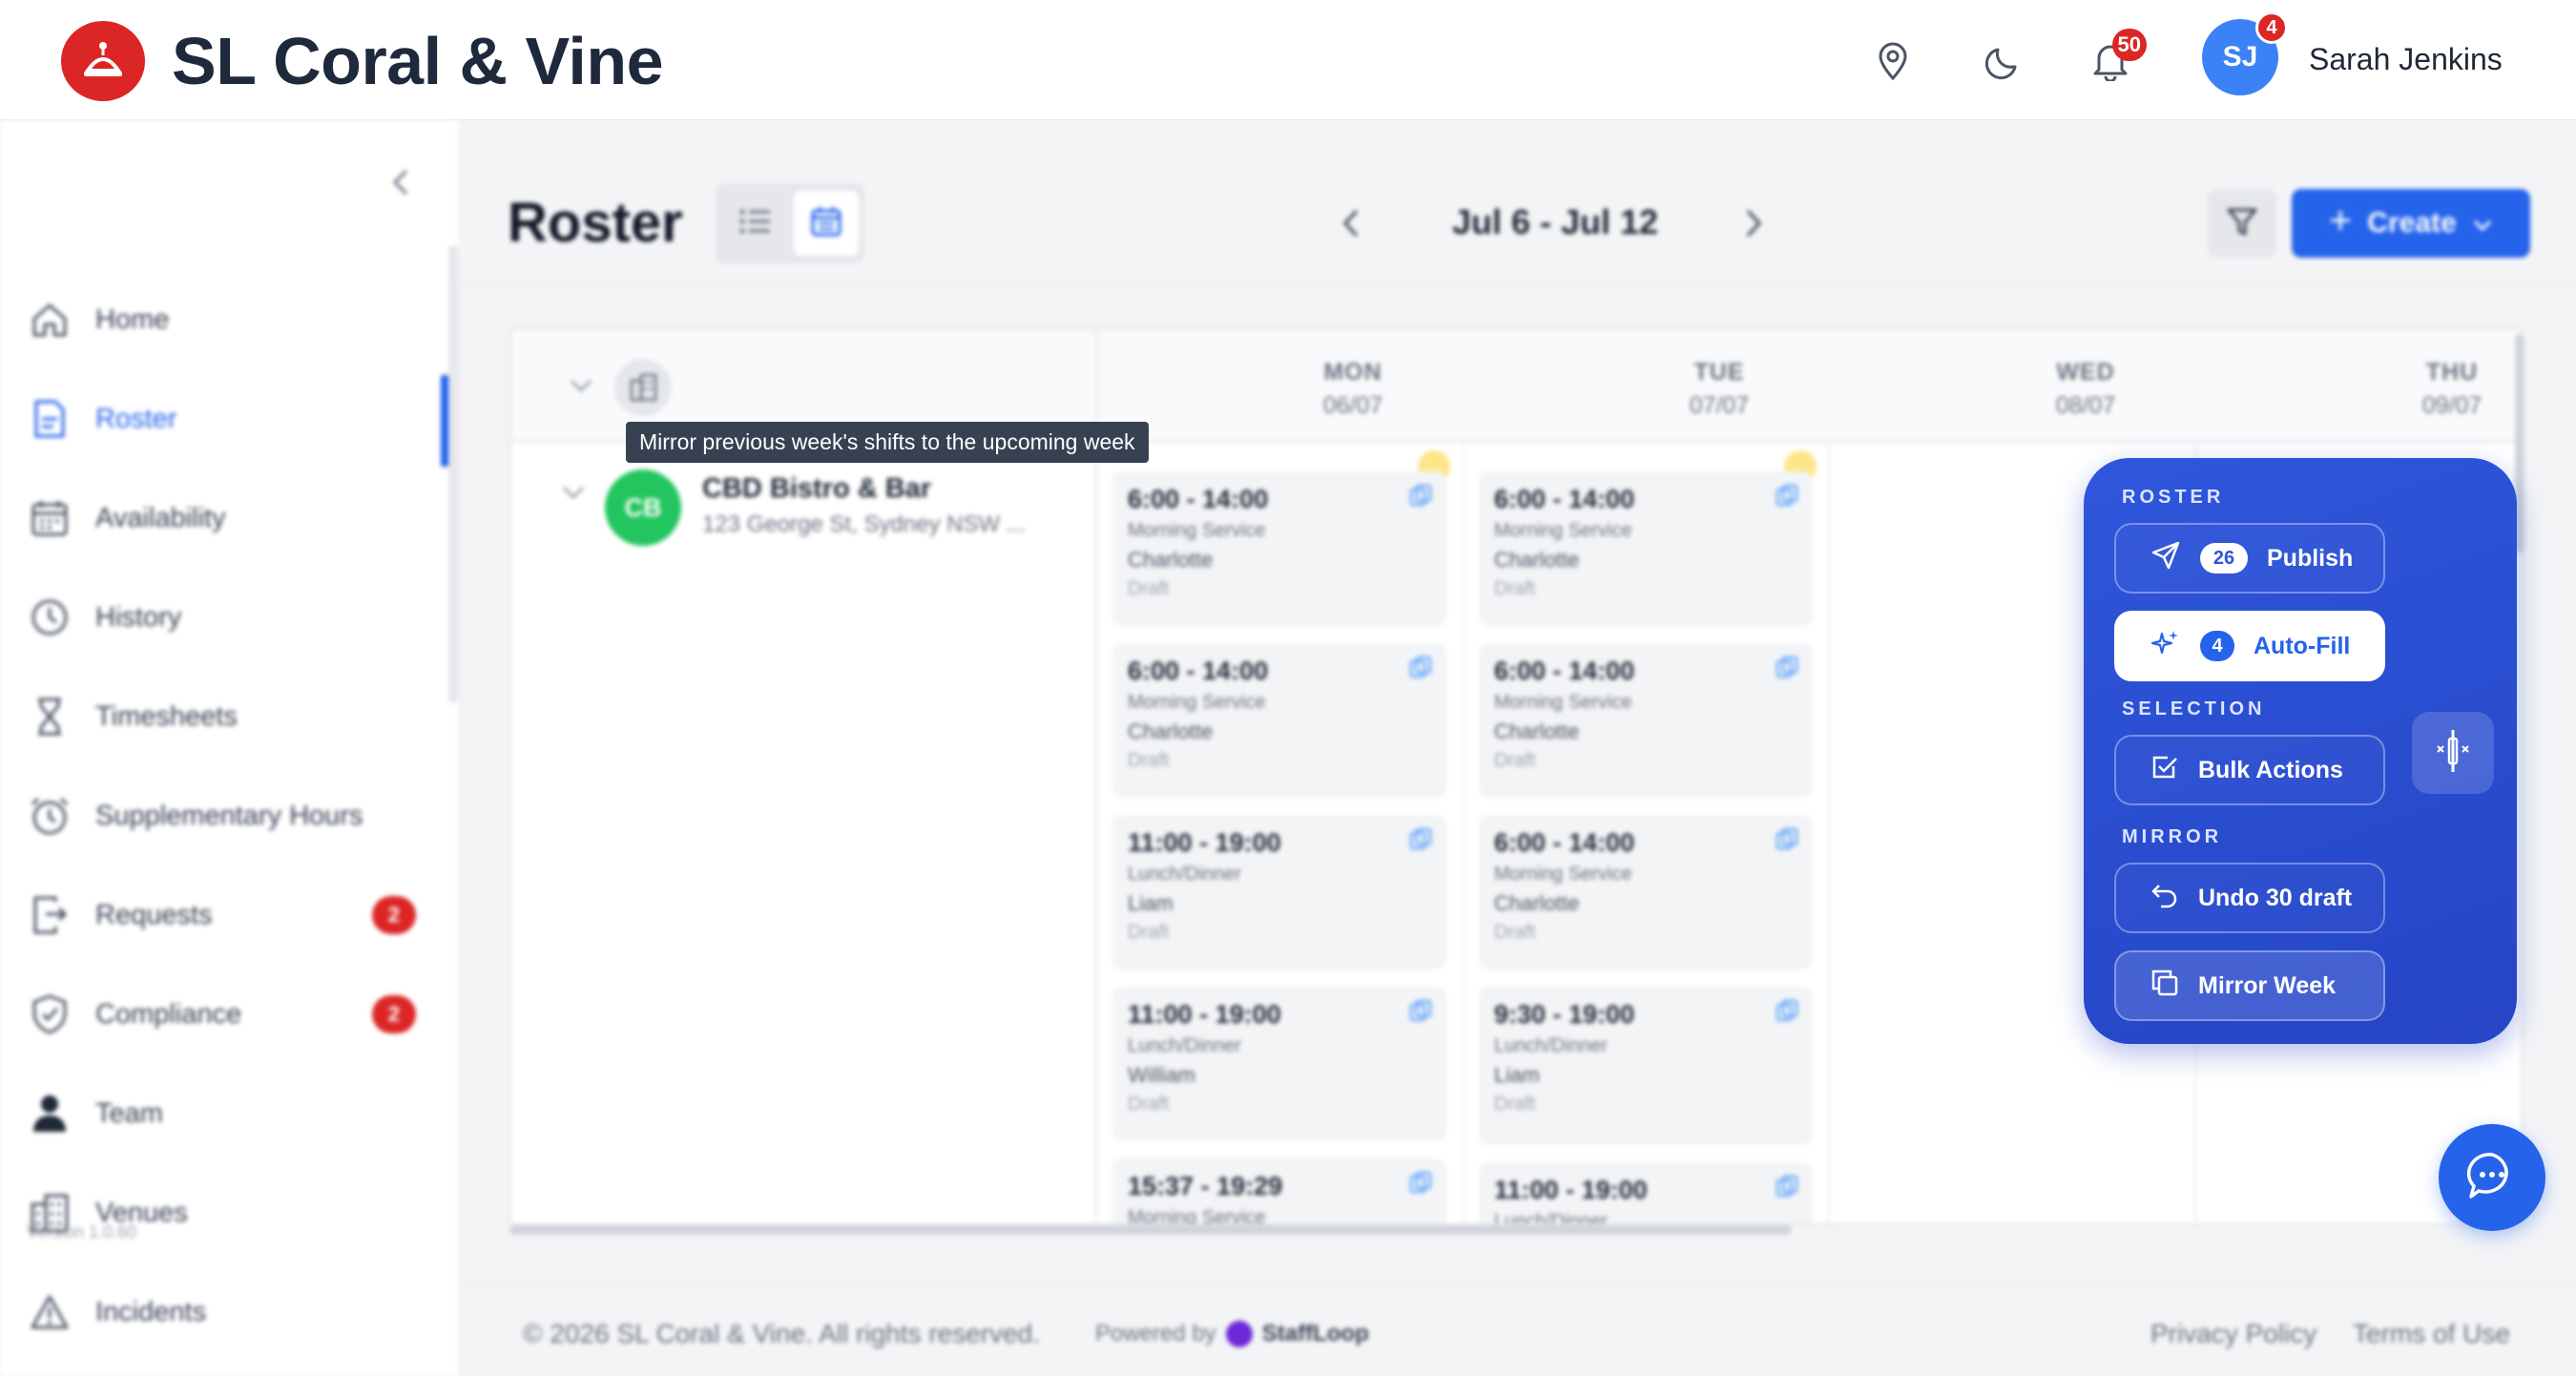 This screenshot has width=2576, height=1376. I want to click on moon-icon, so click(2003, 61).